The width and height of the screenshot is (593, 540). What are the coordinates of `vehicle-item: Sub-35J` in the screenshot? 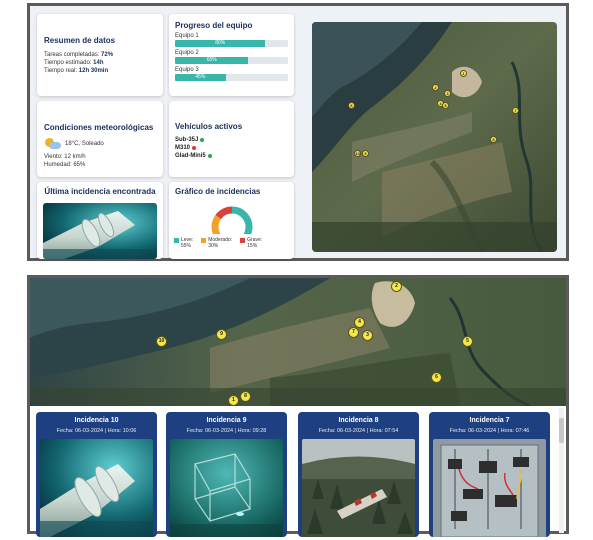 It's located at (231, 140).